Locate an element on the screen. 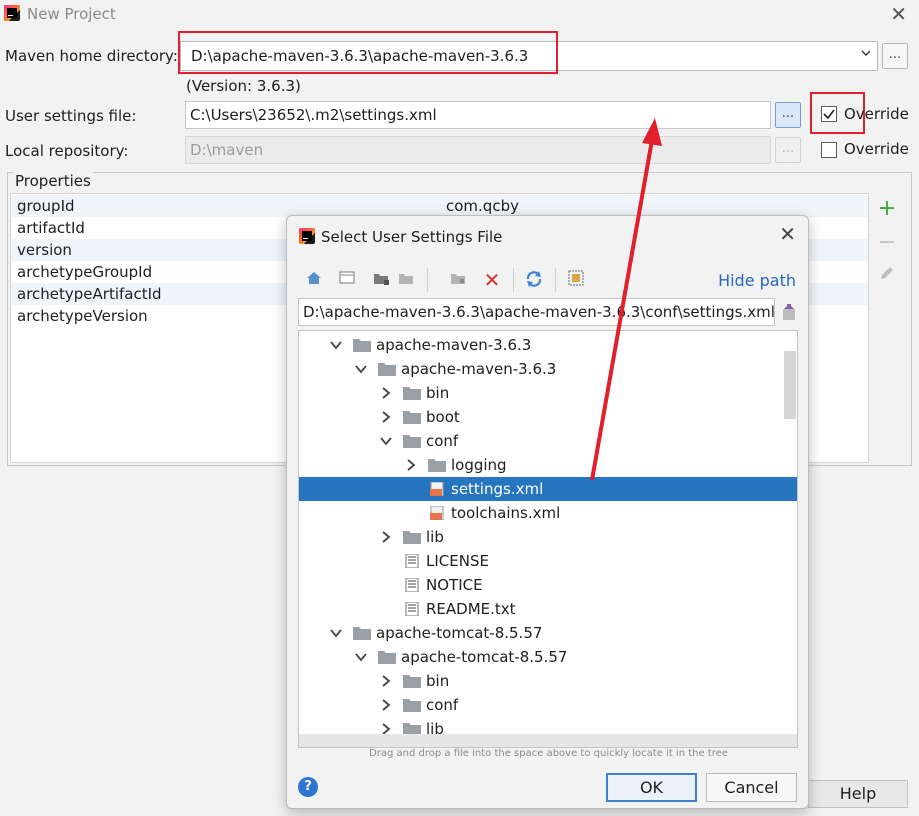 The image size is (919, 816). tree-node: NOTICE is located at coordinates (539, 585).